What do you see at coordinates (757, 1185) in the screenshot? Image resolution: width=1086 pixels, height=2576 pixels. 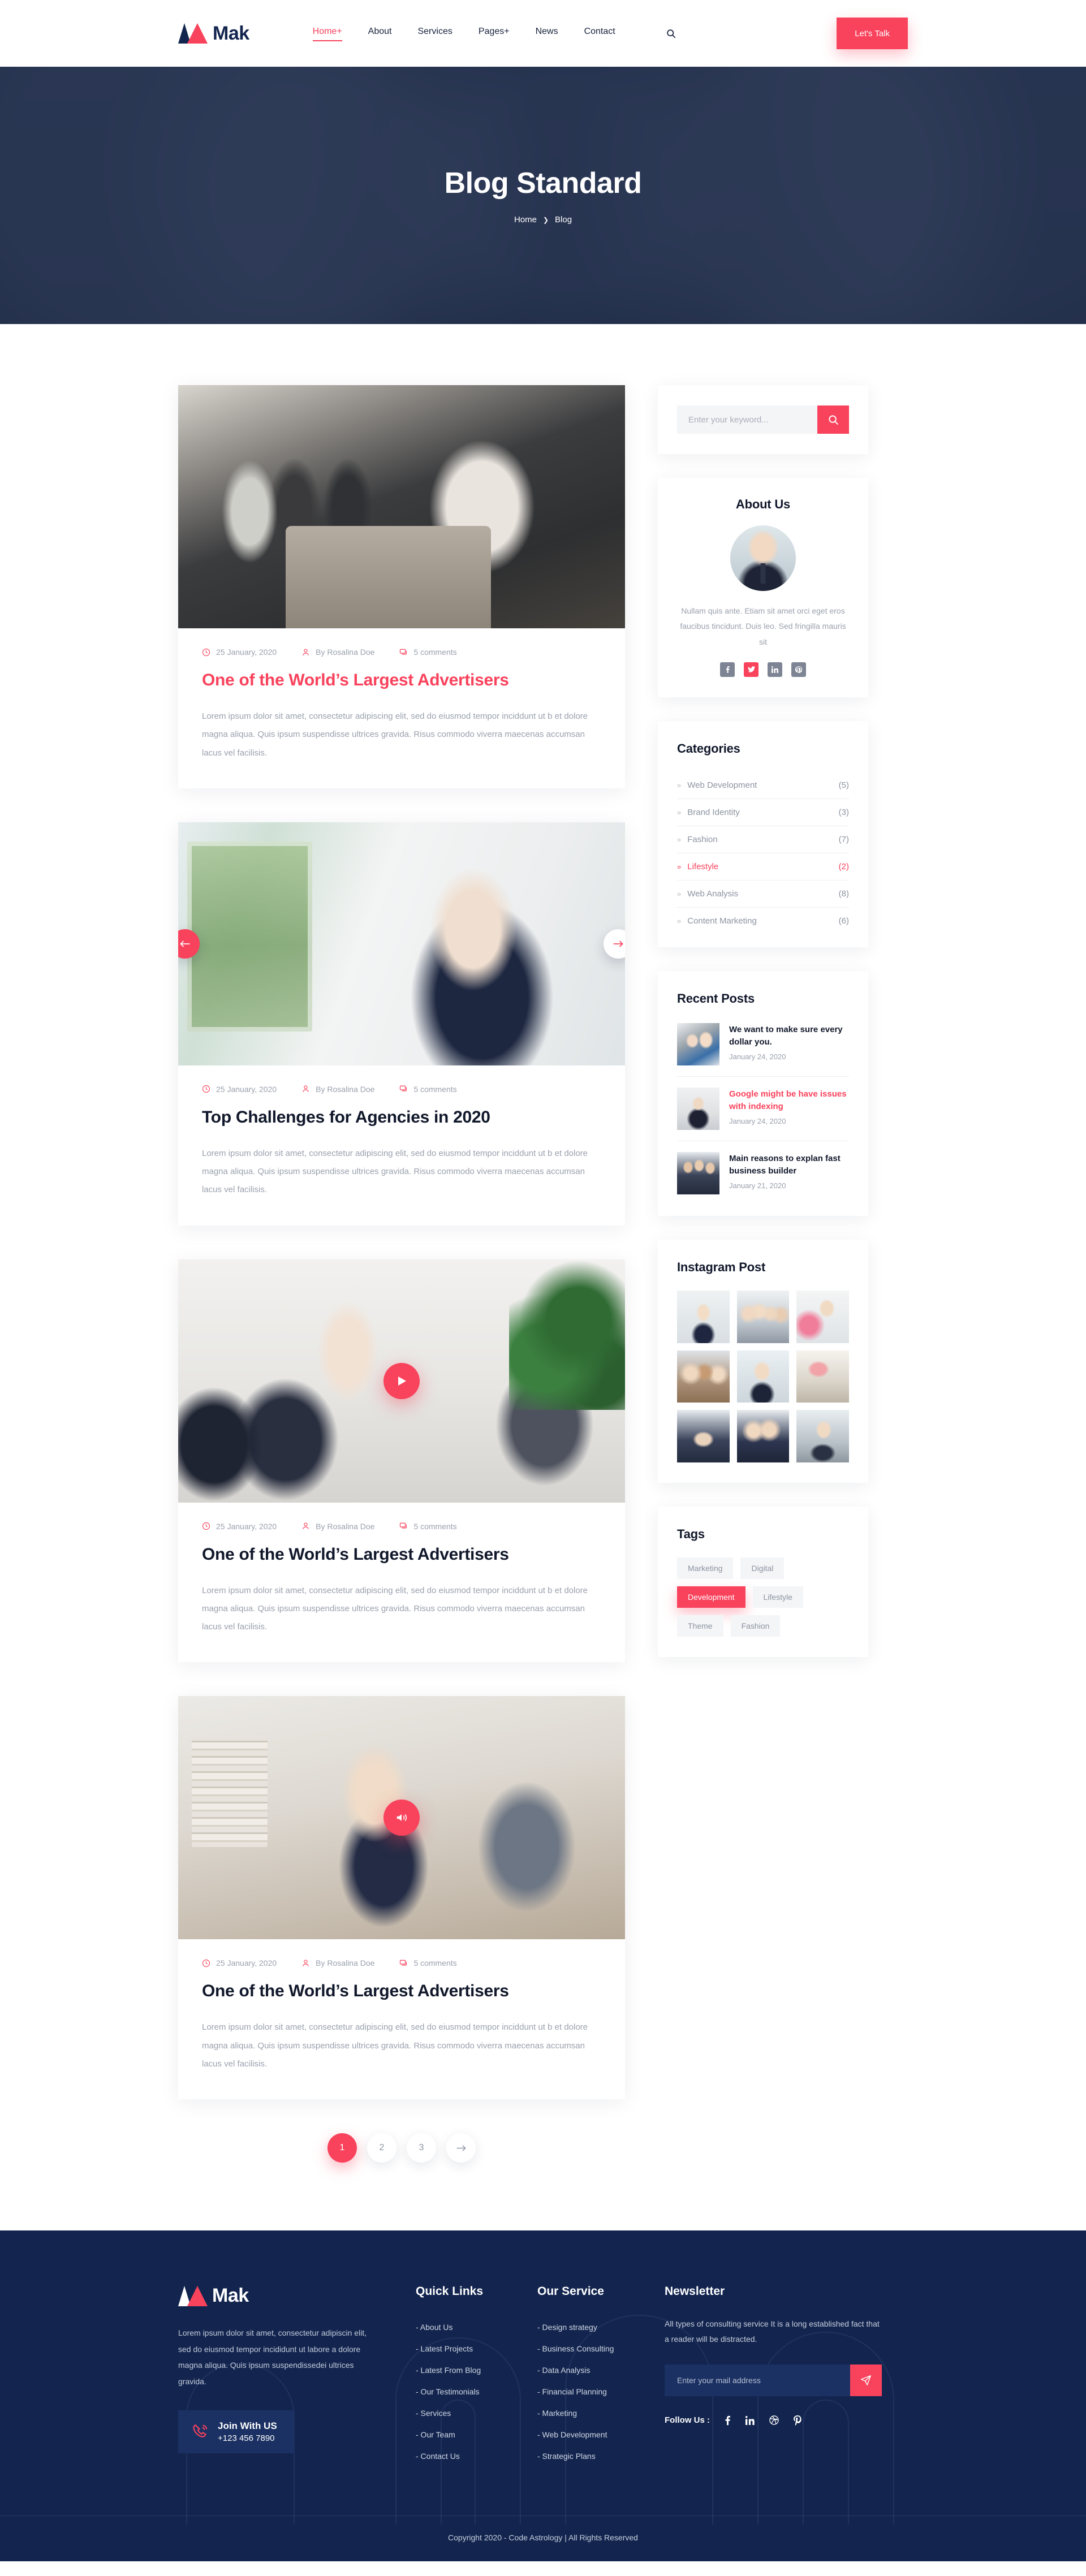 I see `recent-post-date: January 21, 2020` at bounding box center [757, 1185].